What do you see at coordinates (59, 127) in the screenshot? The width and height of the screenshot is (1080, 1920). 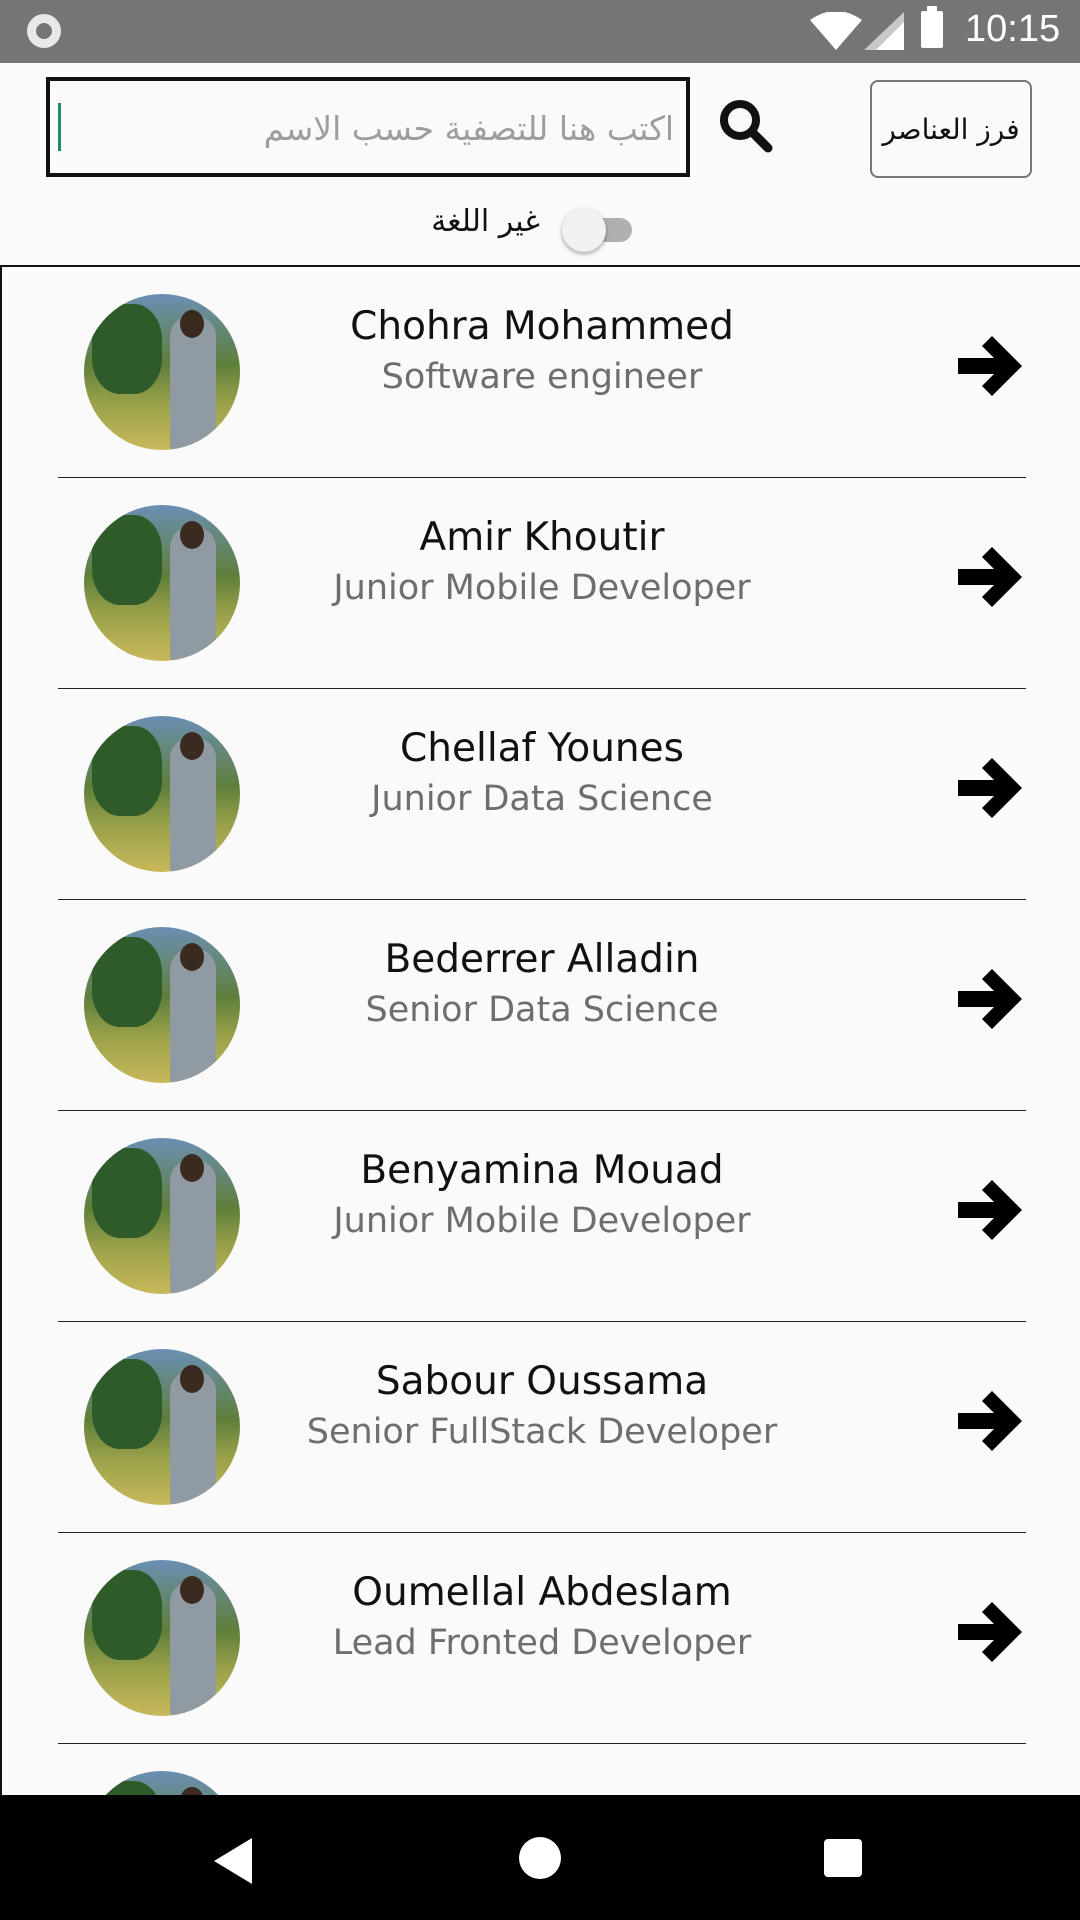 I see `text-cursor` at bounding box center [59, 127].